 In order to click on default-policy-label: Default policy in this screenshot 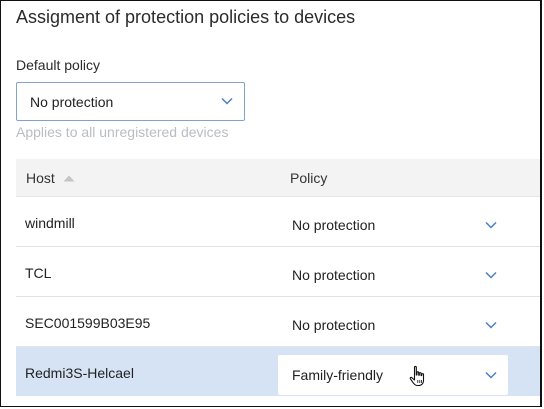, I will do `click(58, 65)`.